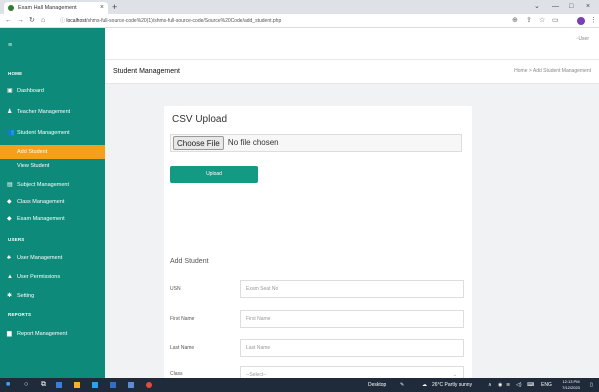 The image size is (599, 392). Describe the element at coordinates (44, 112) in the screenshot. I see `sidebar-item-label: Teacher Management` at that location.